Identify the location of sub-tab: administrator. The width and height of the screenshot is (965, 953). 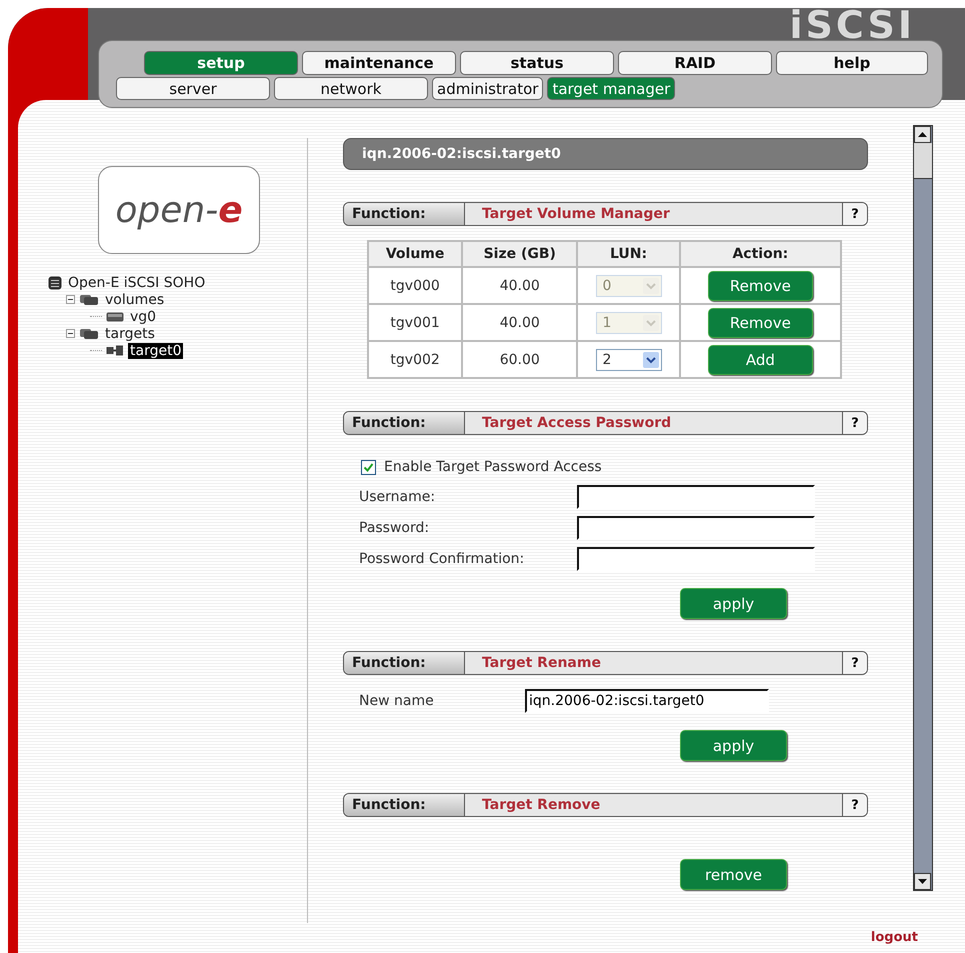
(488, 88).